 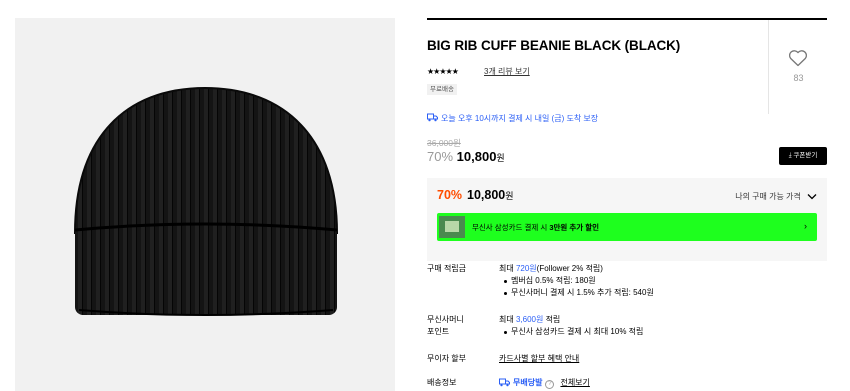 I want to click on card-banner-prefix: 무신사 삼성카드 결제 시, so click(x=511, y=227).